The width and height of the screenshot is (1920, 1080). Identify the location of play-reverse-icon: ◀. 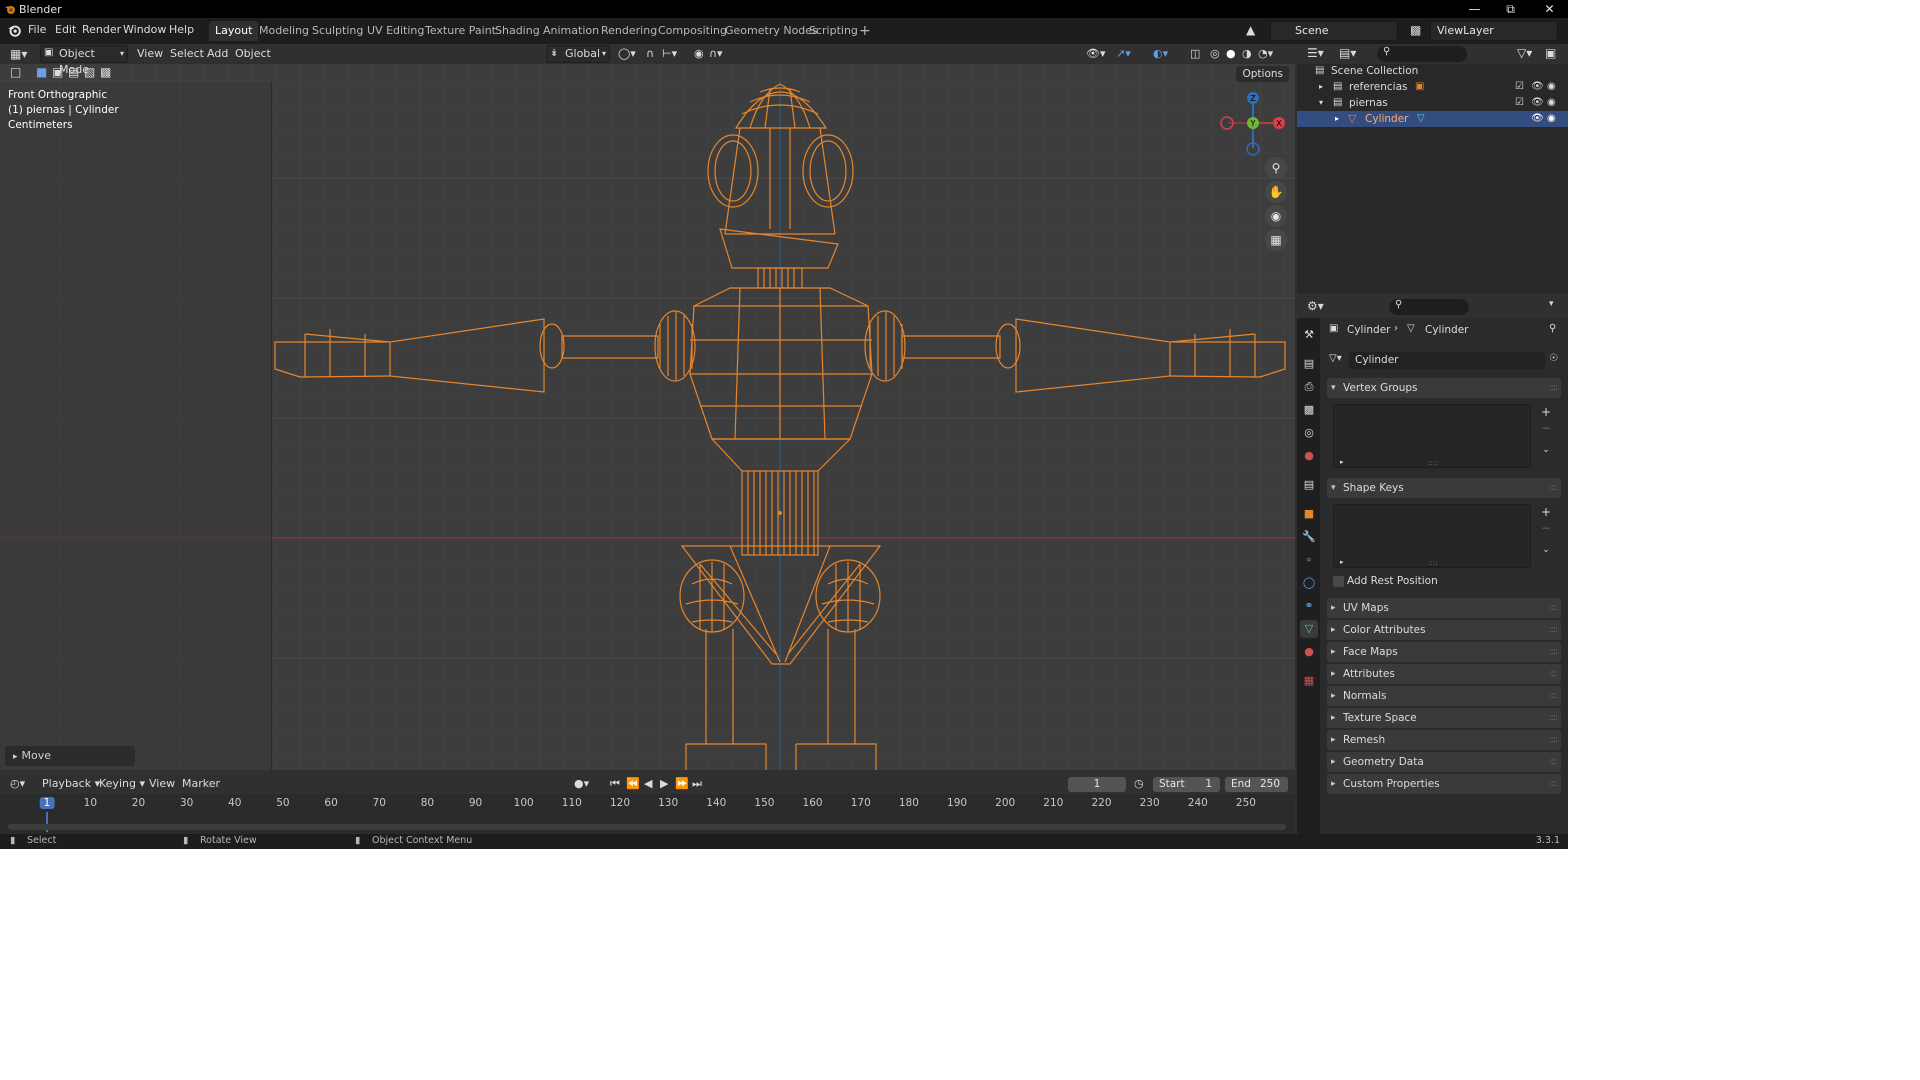
(648, 784).